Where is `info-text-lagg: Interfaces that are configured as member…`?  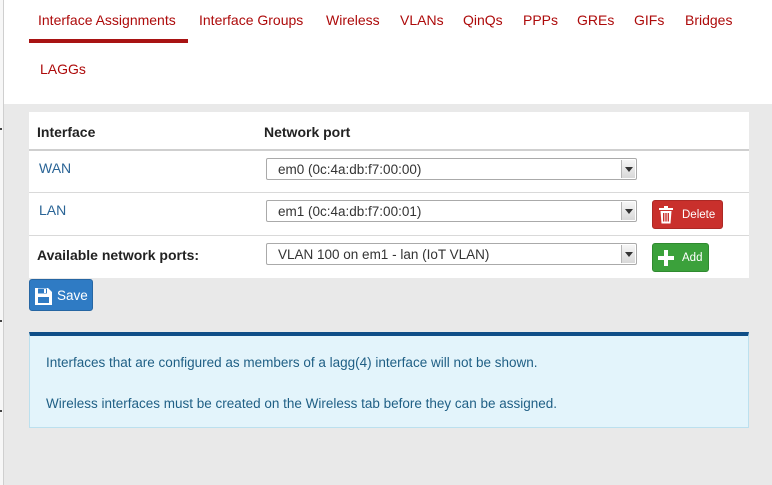 info-text-lagg: Interfaces that are configured as member… is located at coordinates (292, 362).